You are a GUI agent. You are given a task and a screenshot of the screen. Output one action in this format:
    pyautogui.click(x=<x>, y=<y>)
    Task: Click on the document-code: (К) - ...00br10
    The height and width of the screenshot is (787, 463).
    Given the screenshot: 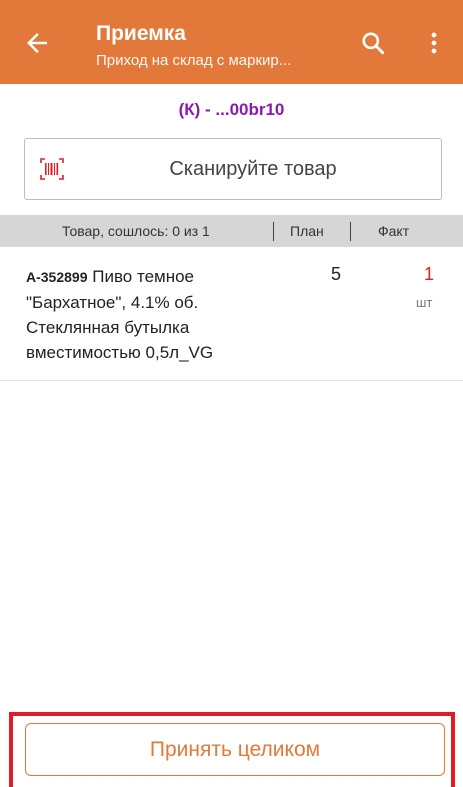 What is the action you would take?
    pyautogui.click(x=231, y=109)
    